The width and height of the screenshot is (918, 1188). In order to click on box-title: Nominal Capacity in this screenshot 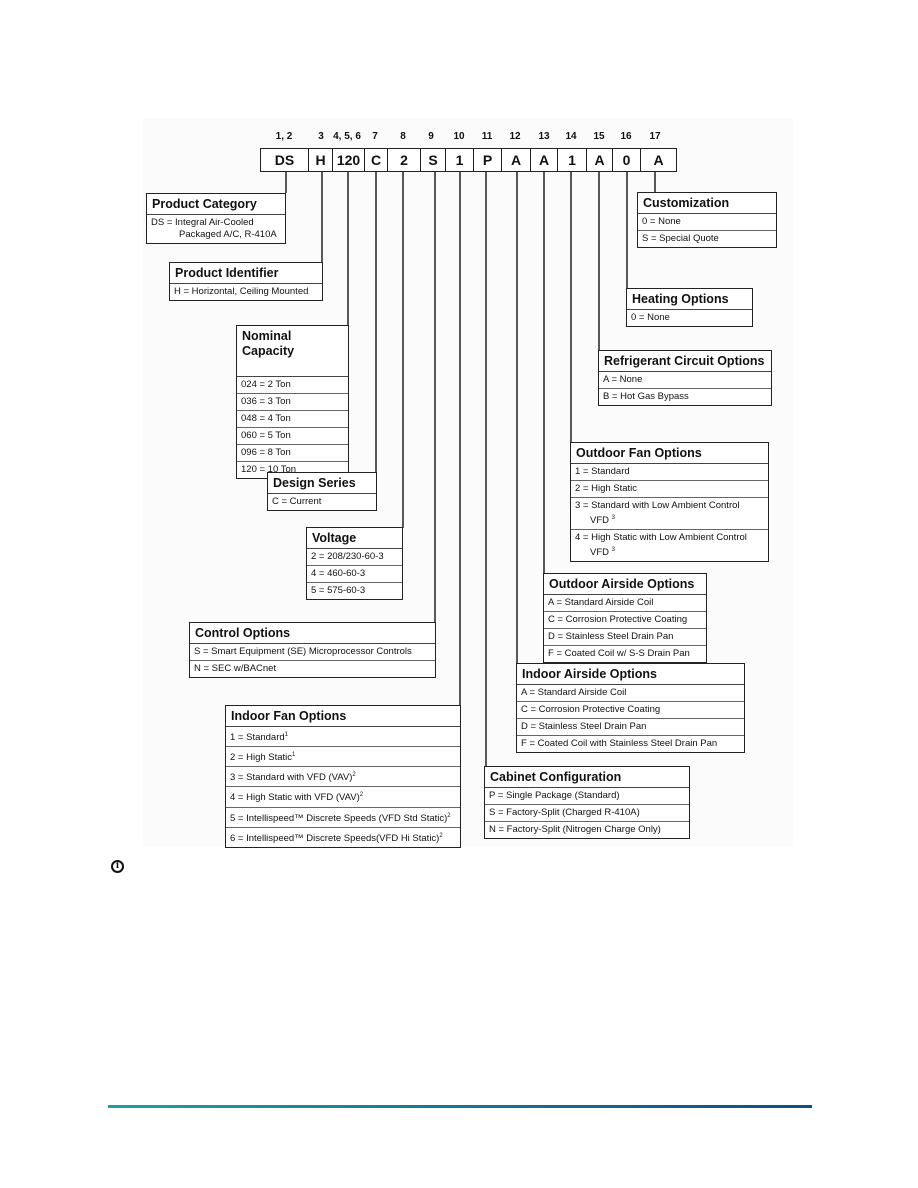, I will do `click(292, 351)`.